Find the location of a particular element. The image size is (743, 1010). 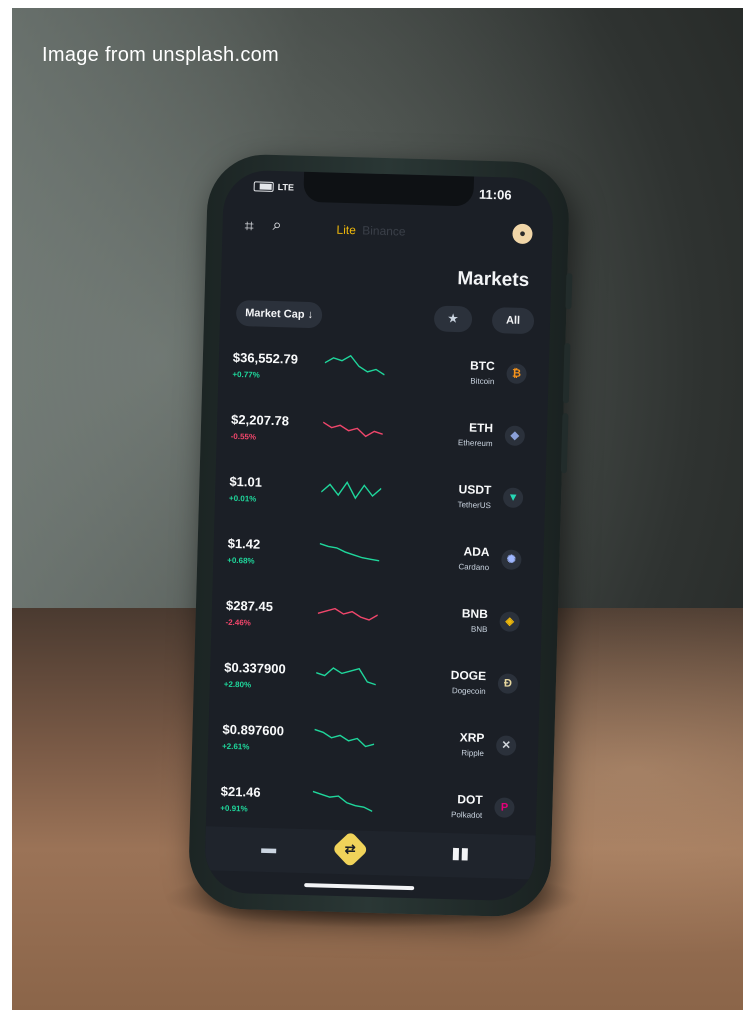

cardano-icon: ✺ is located at coordinates (511, 559).